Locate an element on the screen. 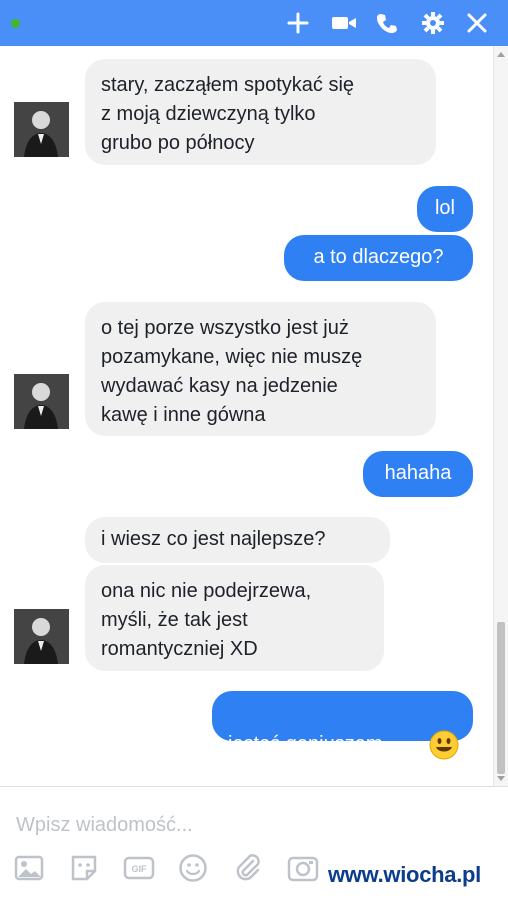 The height and width of the screenshot is (901, 508). gif-icon: GIF is located at coordinates (139, 868).